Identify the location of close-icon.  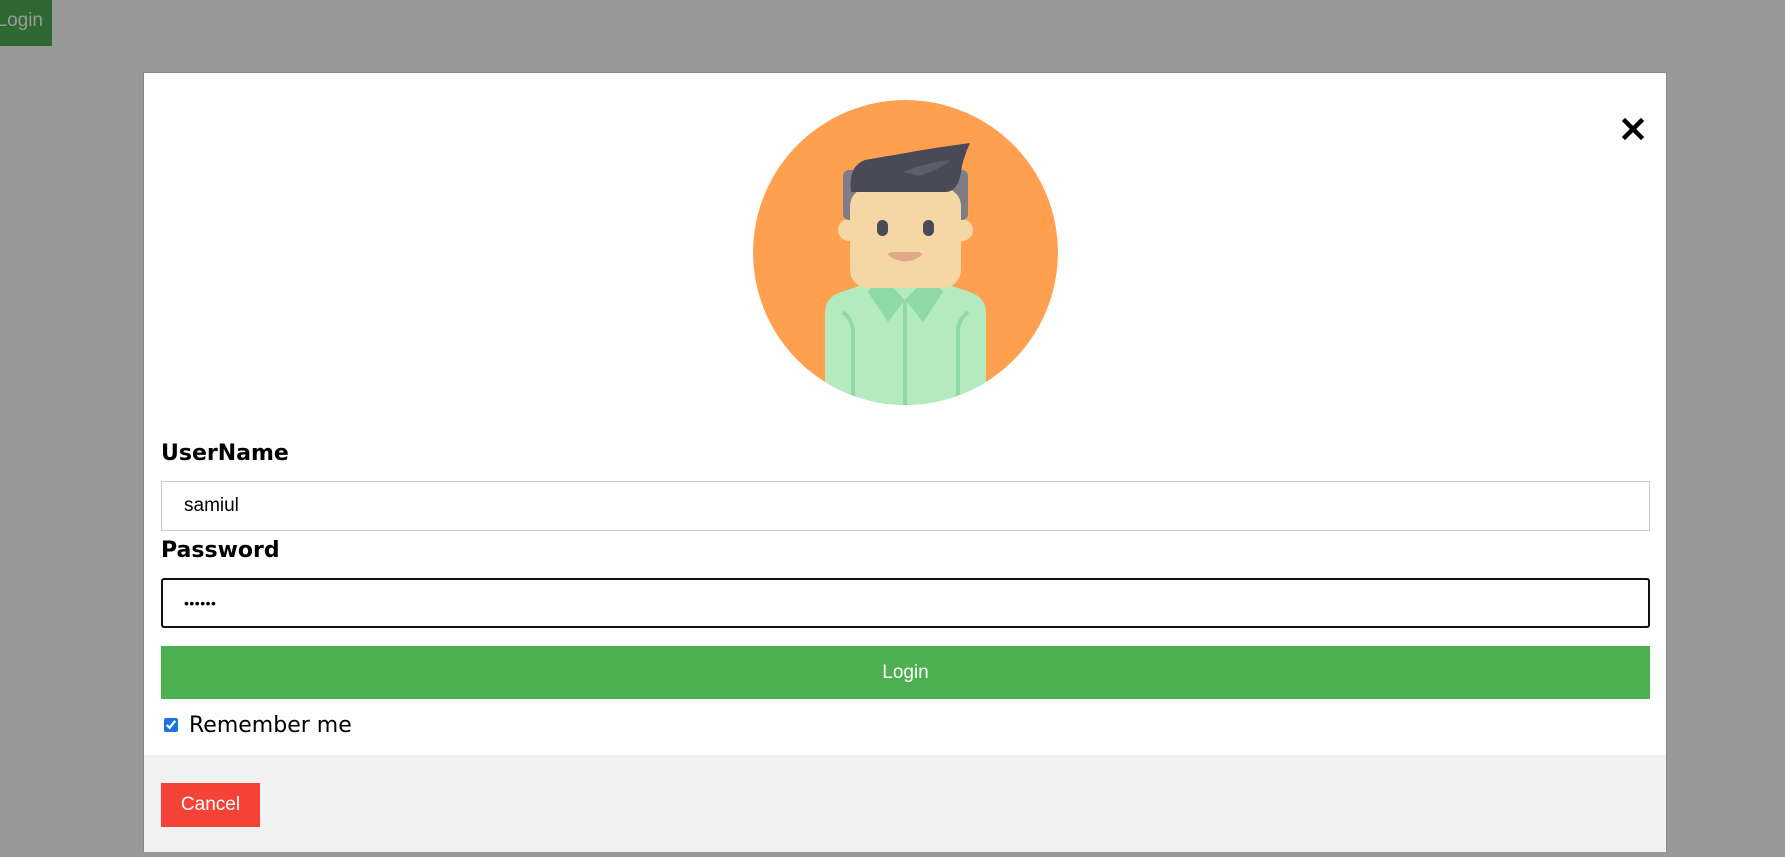
(1633, 129).